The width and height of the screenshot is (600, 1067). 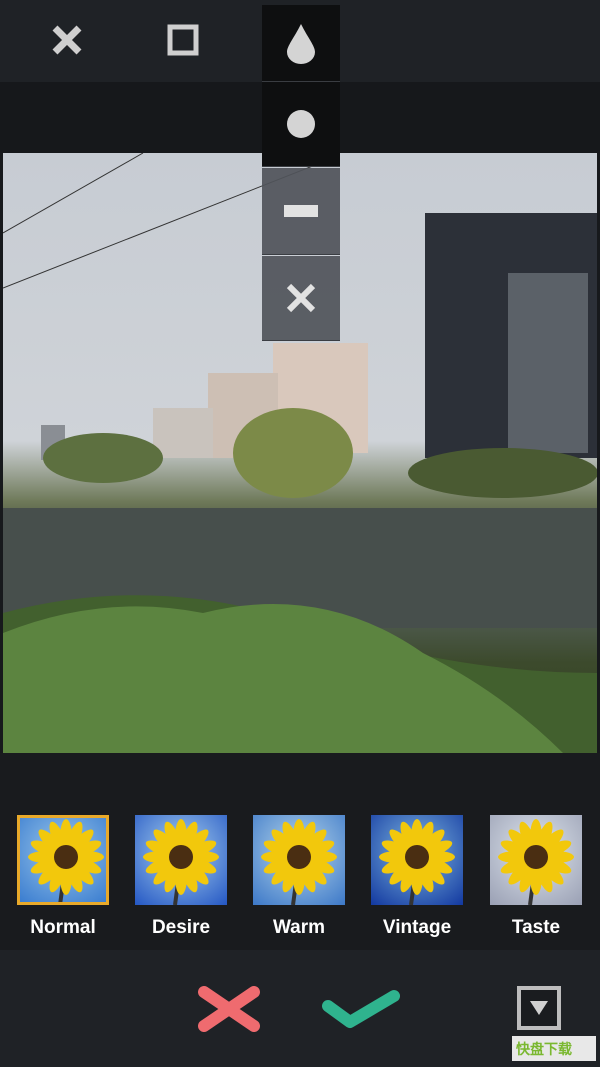 I want to click on filter-label: Desire, so click(x=181, y=927).